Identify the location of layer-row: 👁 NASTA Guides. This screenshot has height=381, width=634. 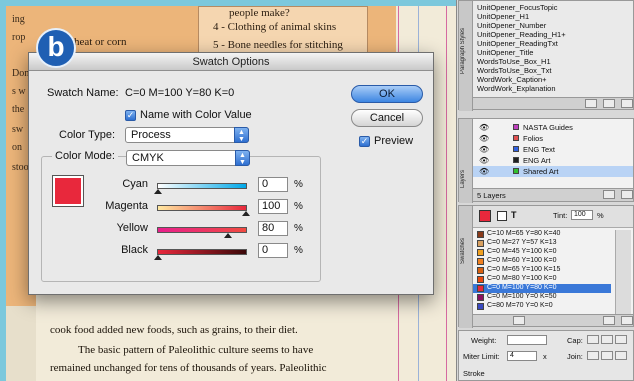
(553, 127).